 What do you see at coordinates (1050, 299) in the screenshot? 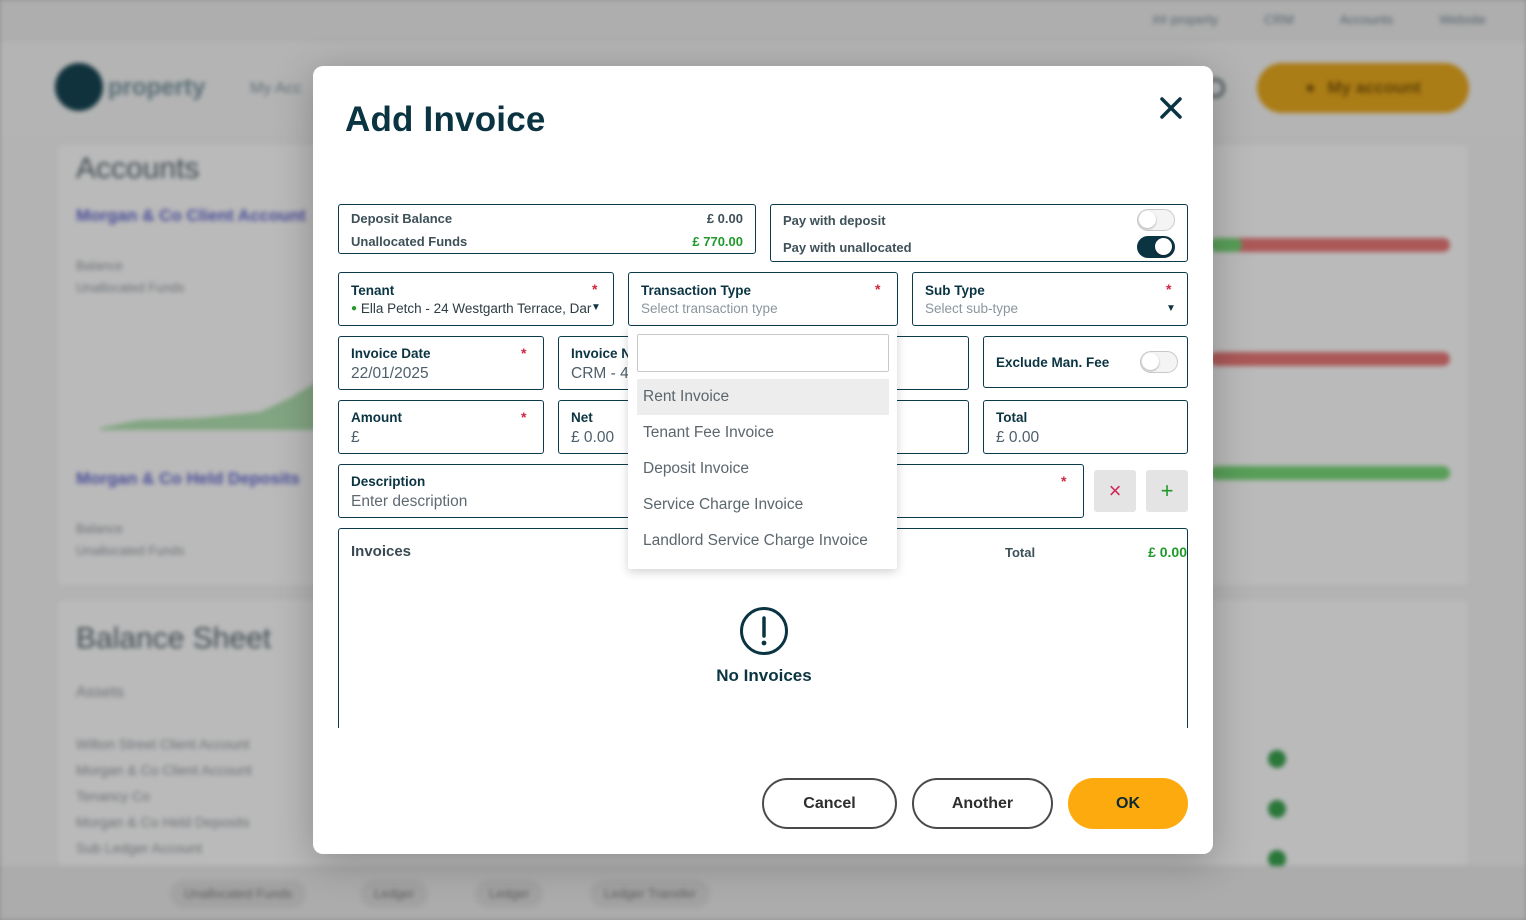
I see `sub-type-select: Sub Type * Select sub-type ▼` at bounding box center [1050, 299].